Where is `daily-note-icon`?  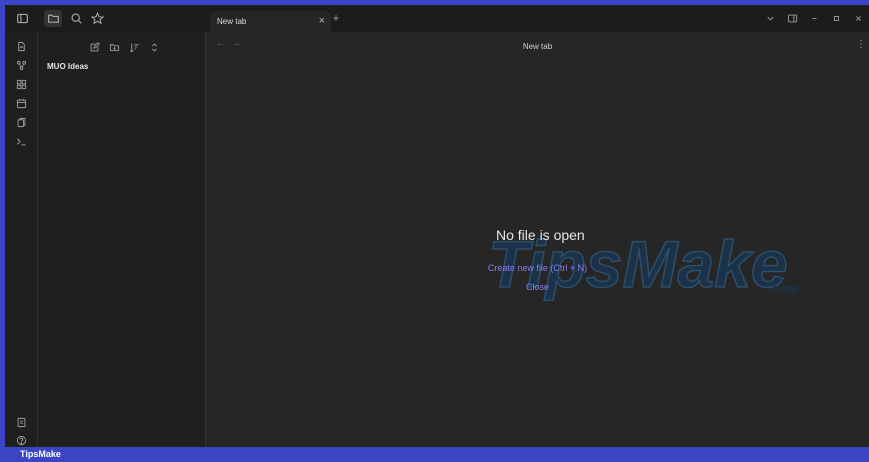 daily-note-icon is located at coordinates (21, 103).